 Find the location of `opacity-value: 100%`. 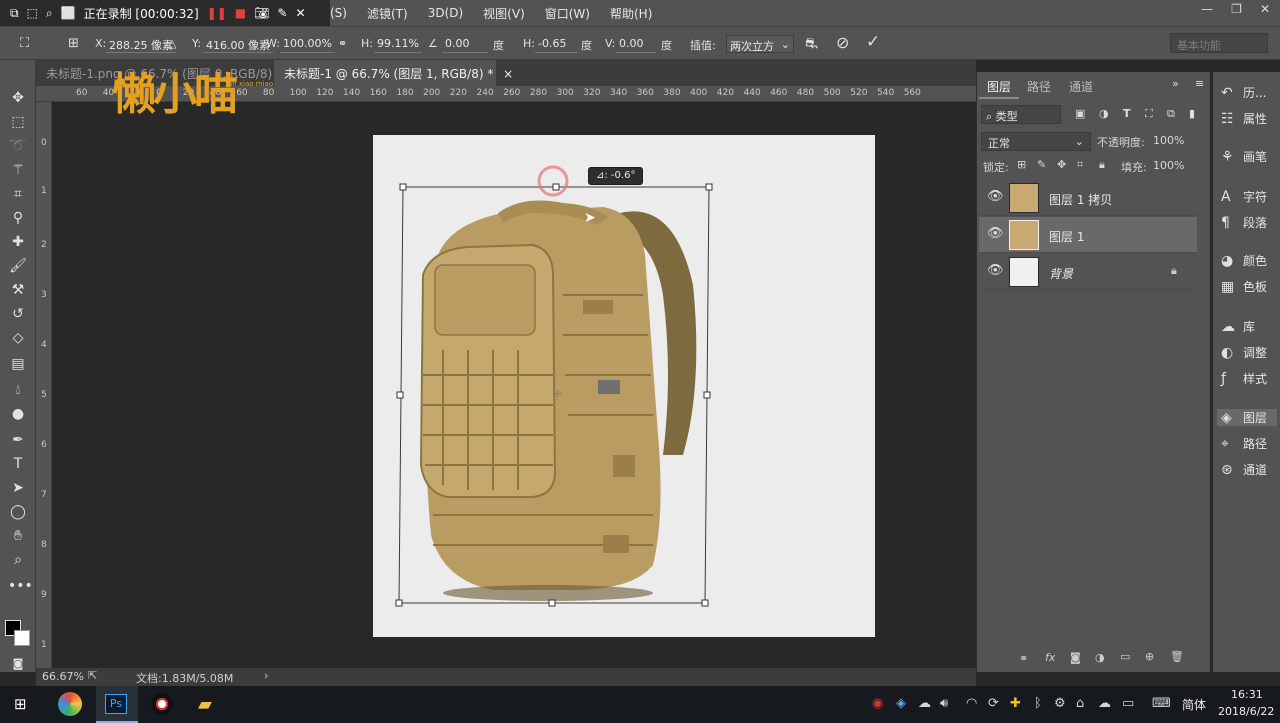

opacity-value: 100% is located at coordinates (1168, 140).